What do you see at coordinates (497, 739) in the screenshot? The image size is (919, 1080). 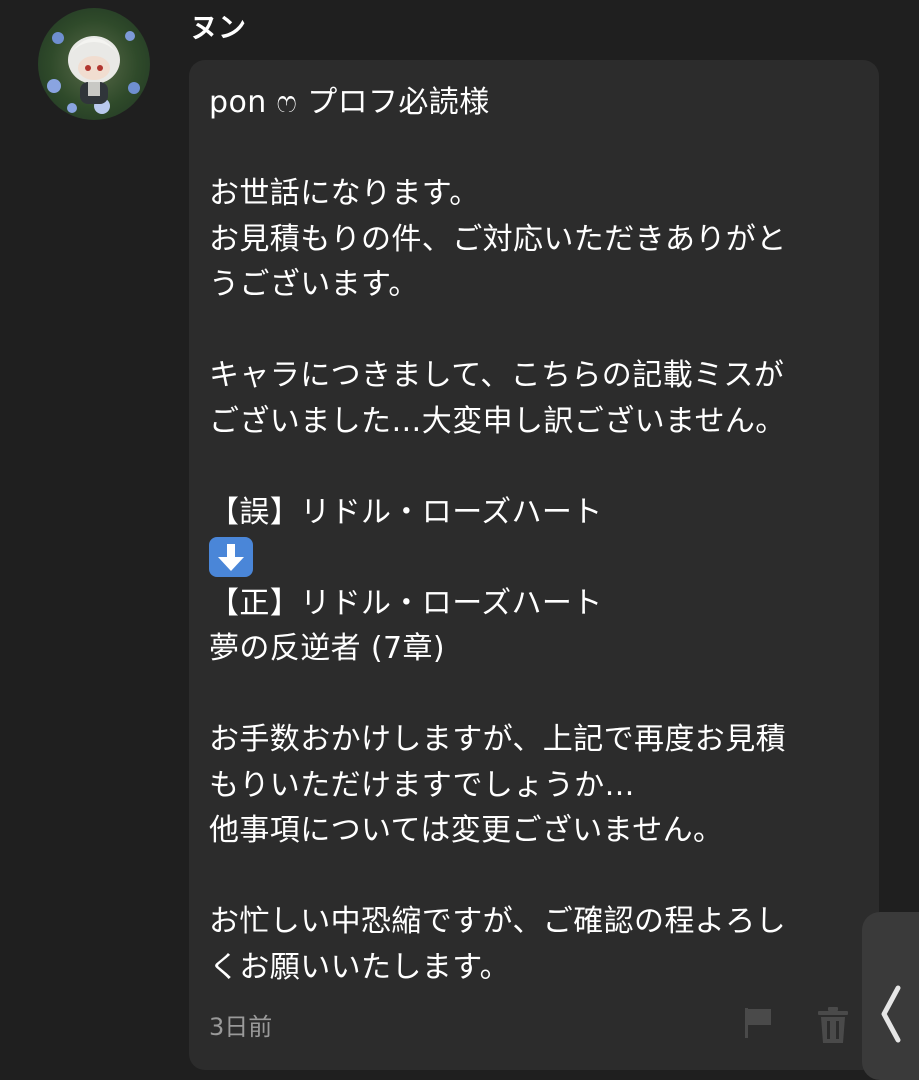 I see `message-line: お手数おかけしますが、上記で再度お見積` at bounding box center [497, 739].